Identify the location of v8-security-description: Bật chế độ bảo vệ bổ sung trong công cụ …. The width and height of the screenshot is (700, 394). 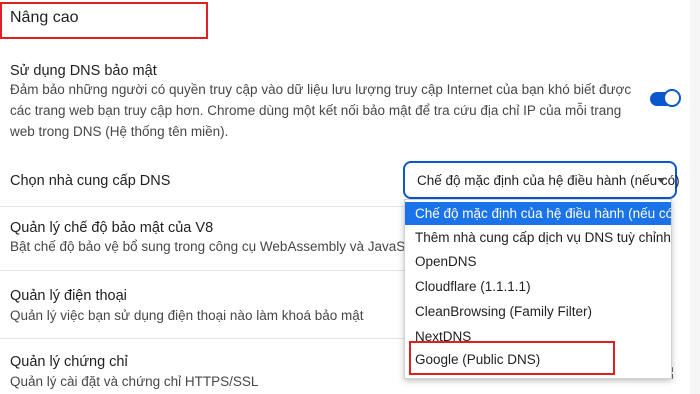
(213, 246).